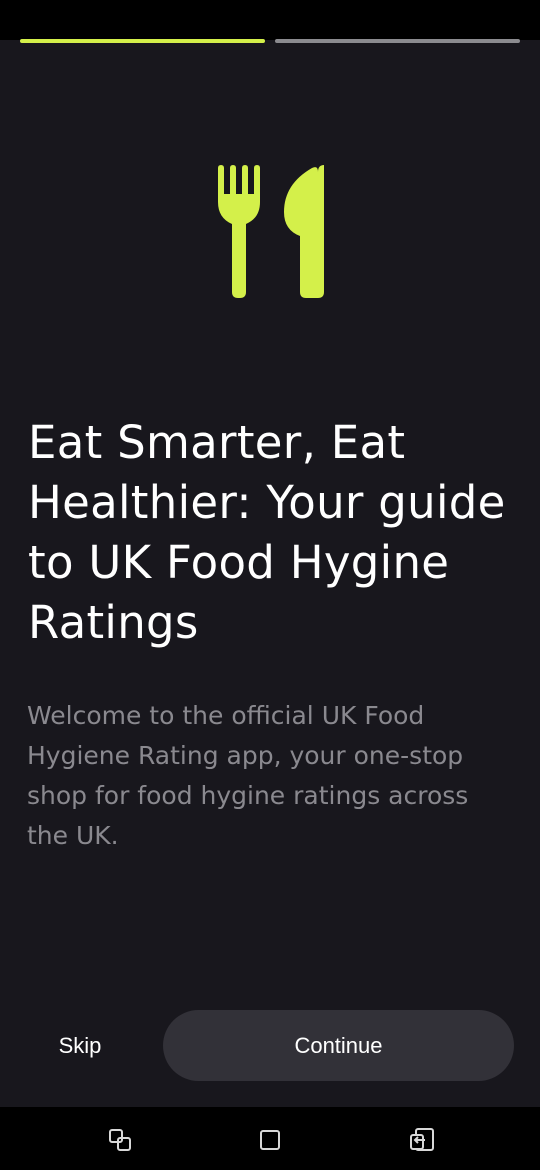 This screenshot has width=540, height=1170. I want to click on back-button, so click(422, 1140).